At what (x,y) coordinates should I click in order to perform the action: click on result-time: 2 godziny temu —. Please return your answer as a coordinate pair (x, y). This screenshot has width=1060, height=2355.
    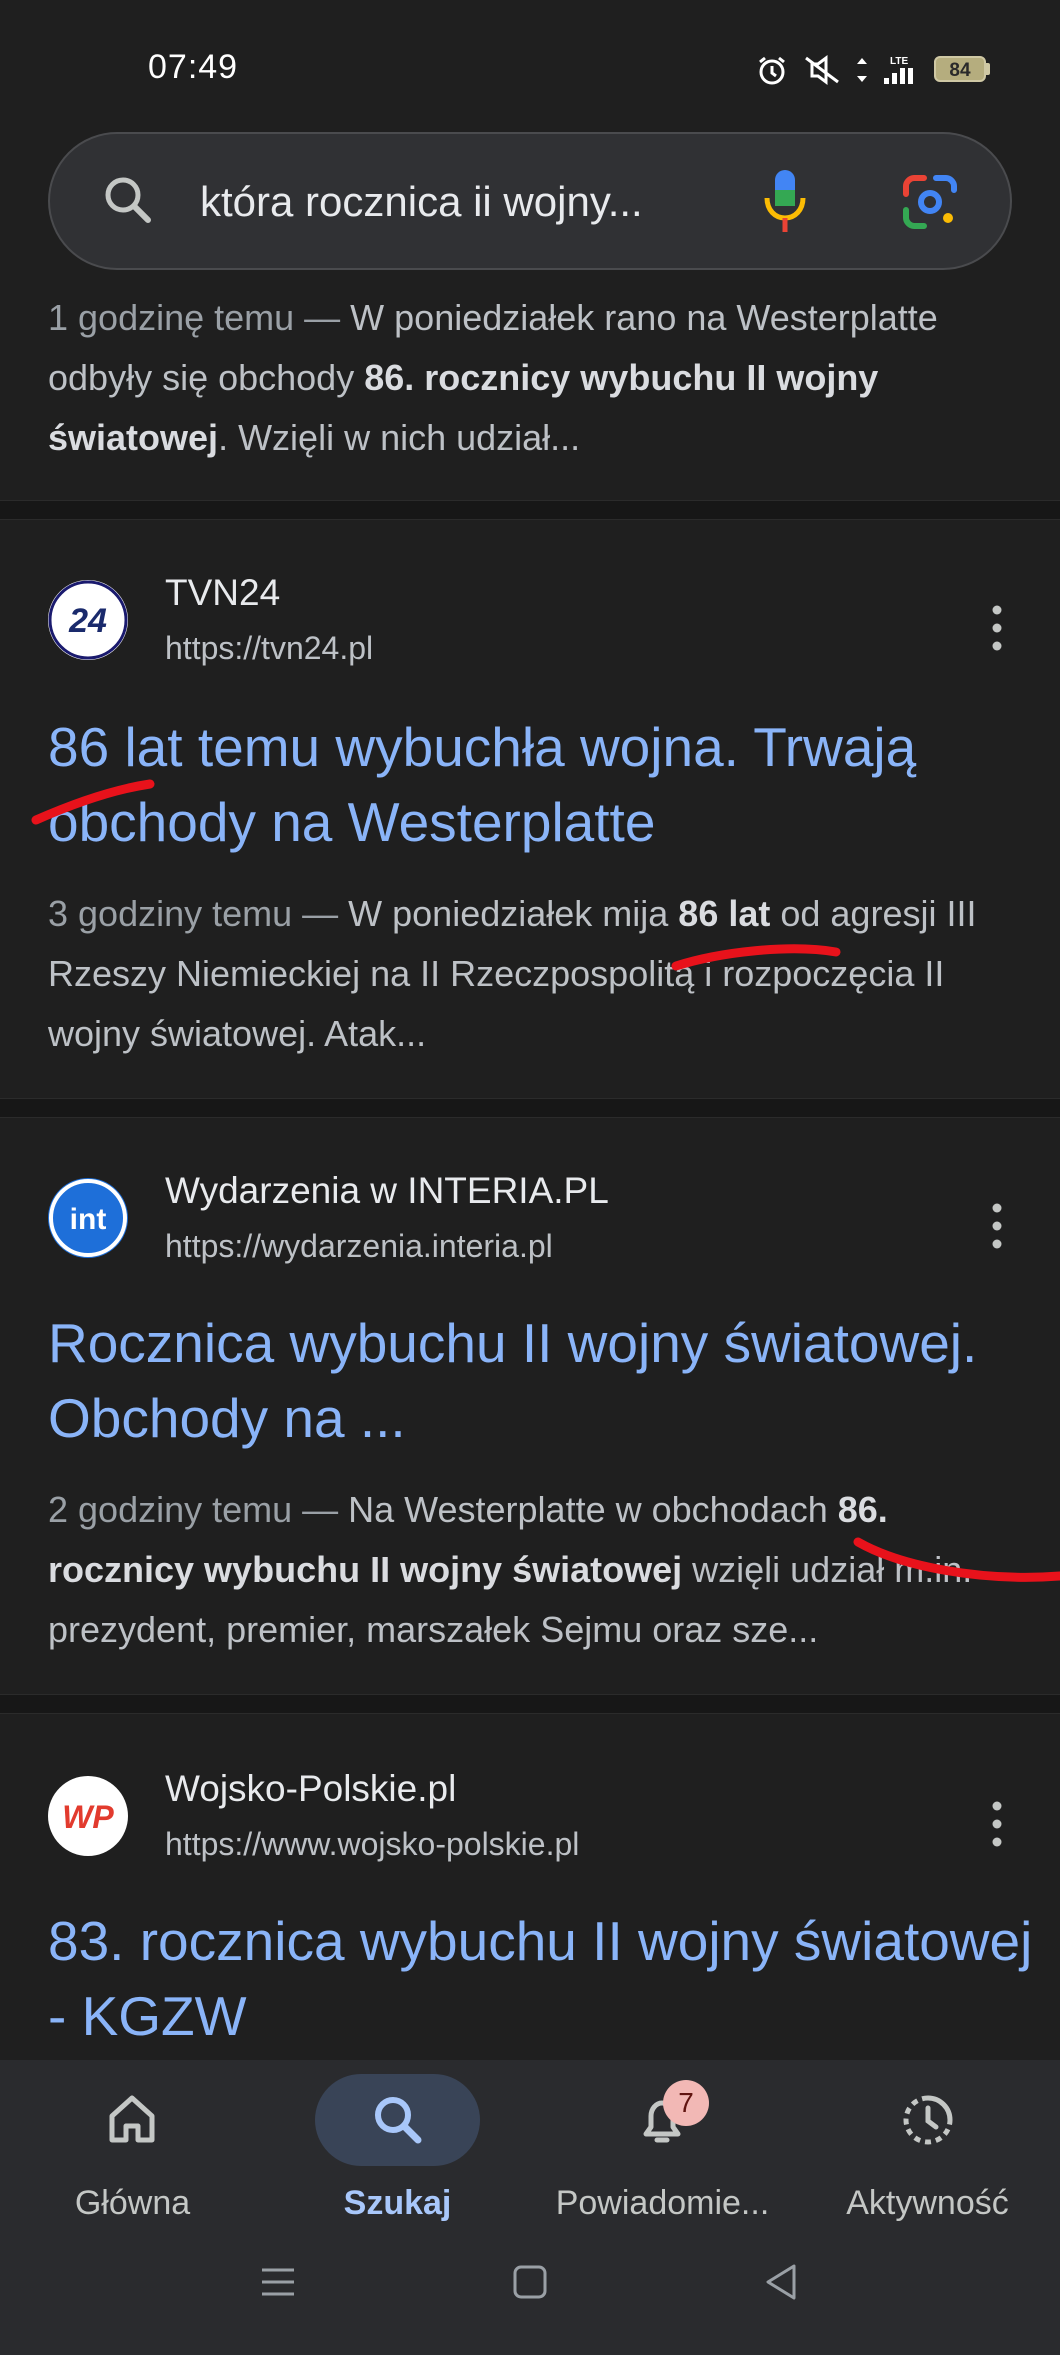
    Looking at the image, I should click on (198, 1509).